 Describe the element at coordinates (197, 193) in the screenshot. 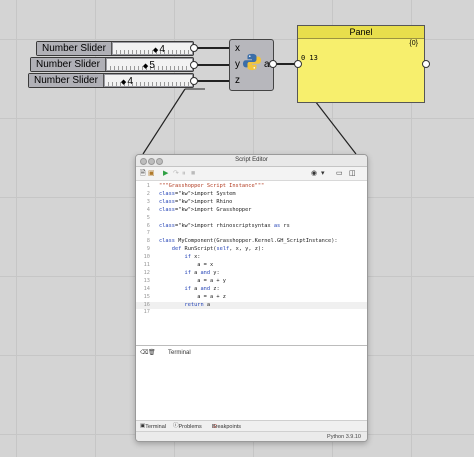

I see `code-text: class="kw">import System` at that location.